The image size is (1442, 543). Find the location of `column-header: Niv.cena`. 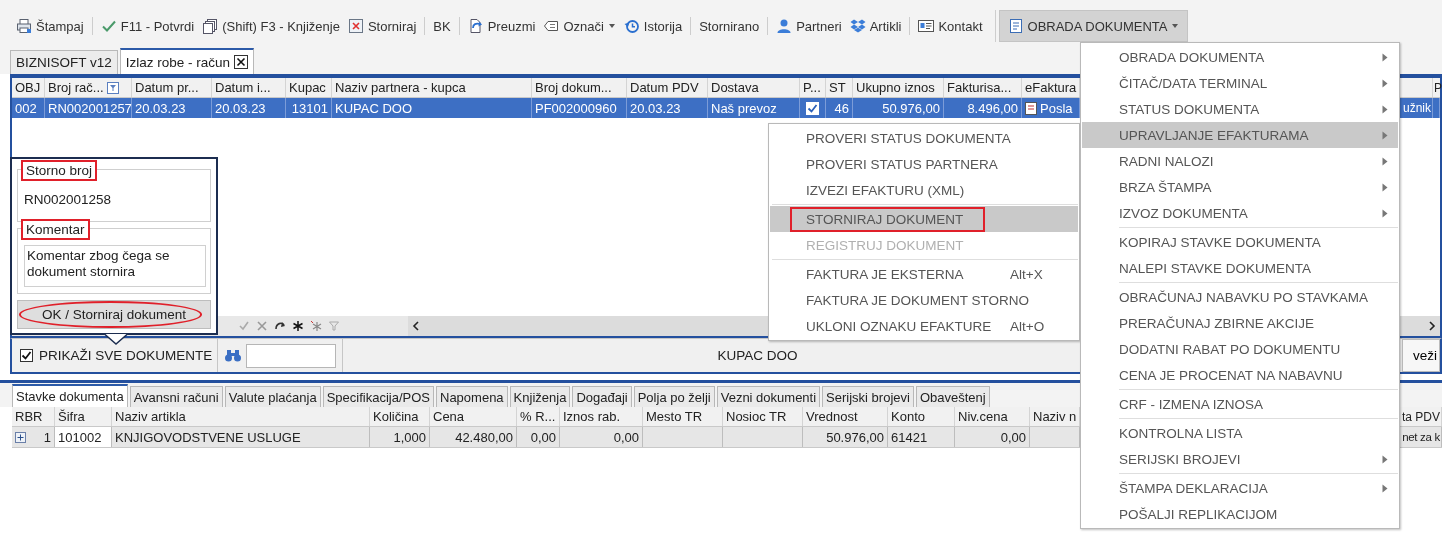

column-header: Niv.cena is located at coordinates (992, 416).